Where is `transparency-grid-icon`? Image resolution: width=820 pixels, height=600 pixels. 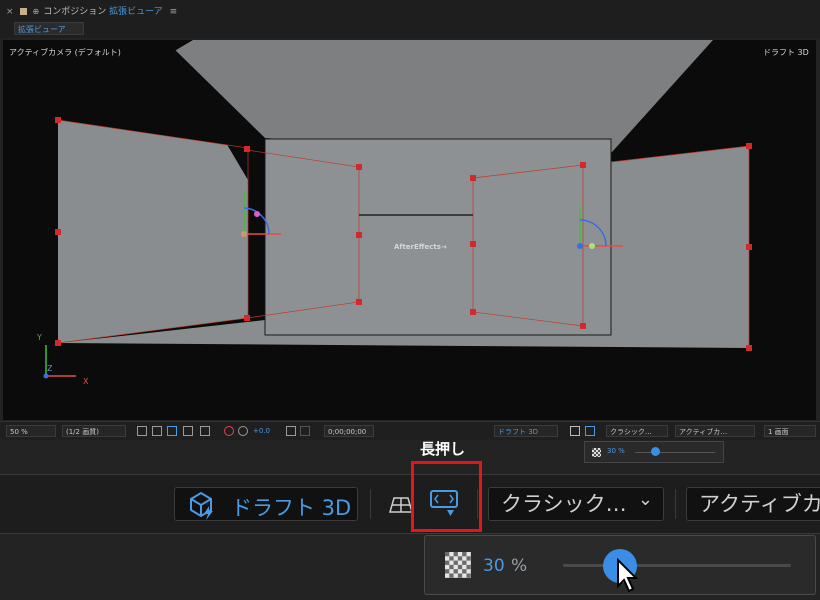
transparency-grid-icon is located at coordinates (157, 431).